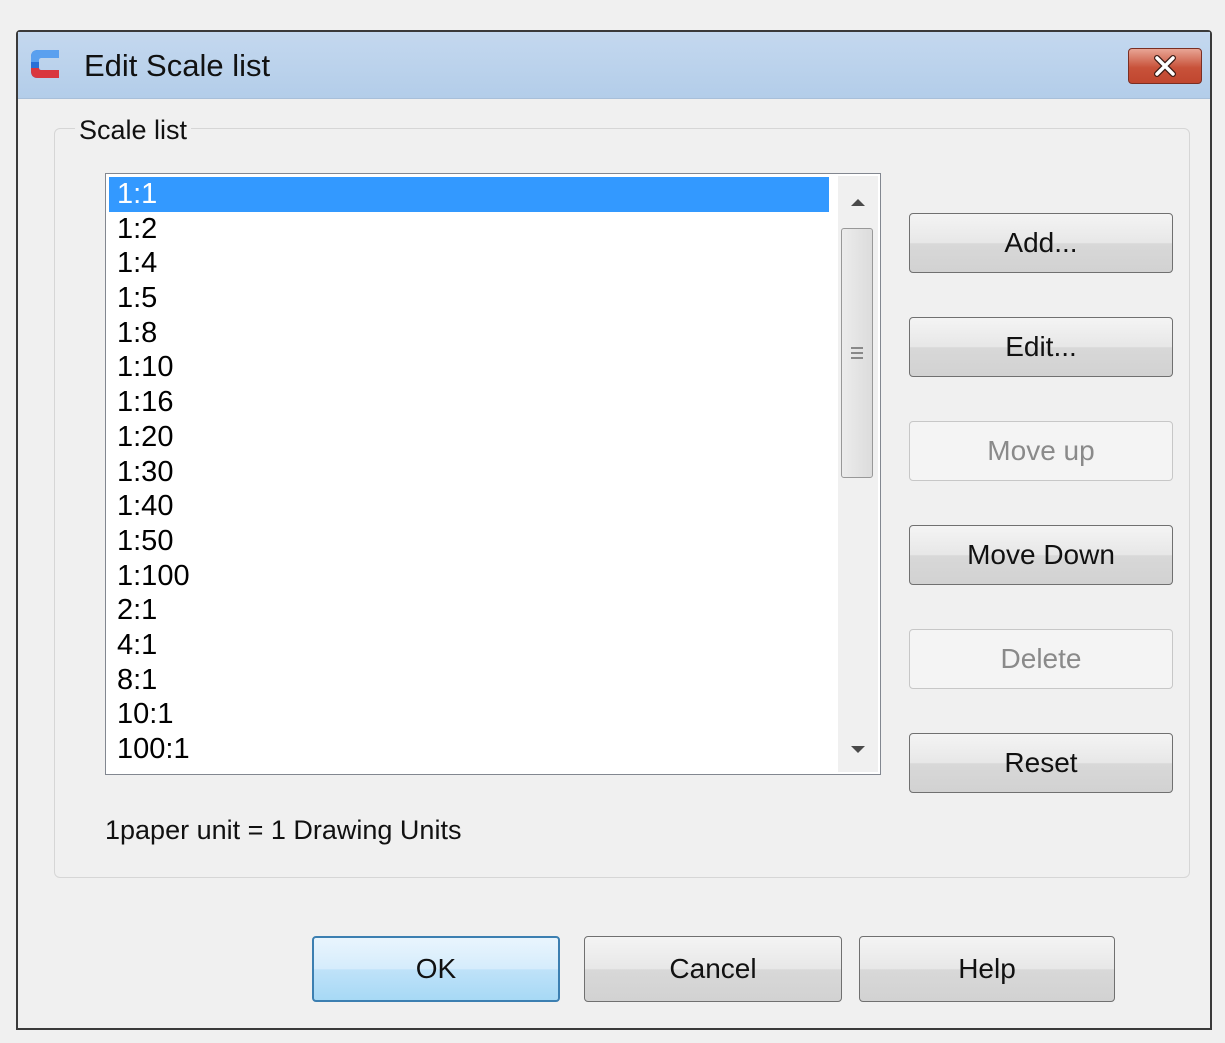 The width and height of the screenshot is (1225, 1043). What do you see at coordinates (469, 506) in the screenshot?
I see `list-item: 1:40` at bounding box center [469, 506].